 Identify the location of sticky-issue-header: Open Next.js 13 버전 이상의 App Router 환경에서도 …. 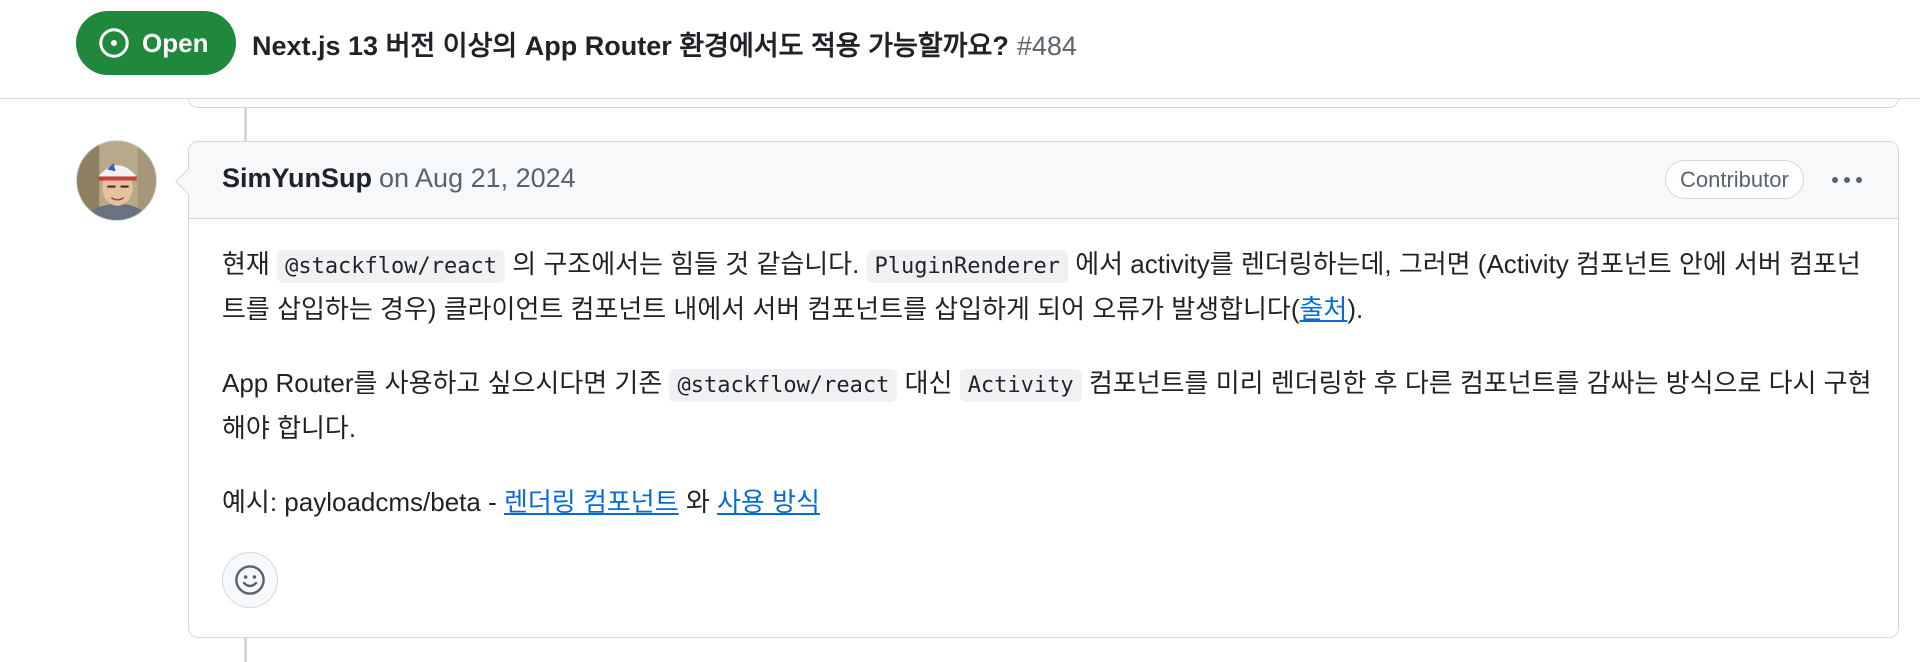
(960, 49).